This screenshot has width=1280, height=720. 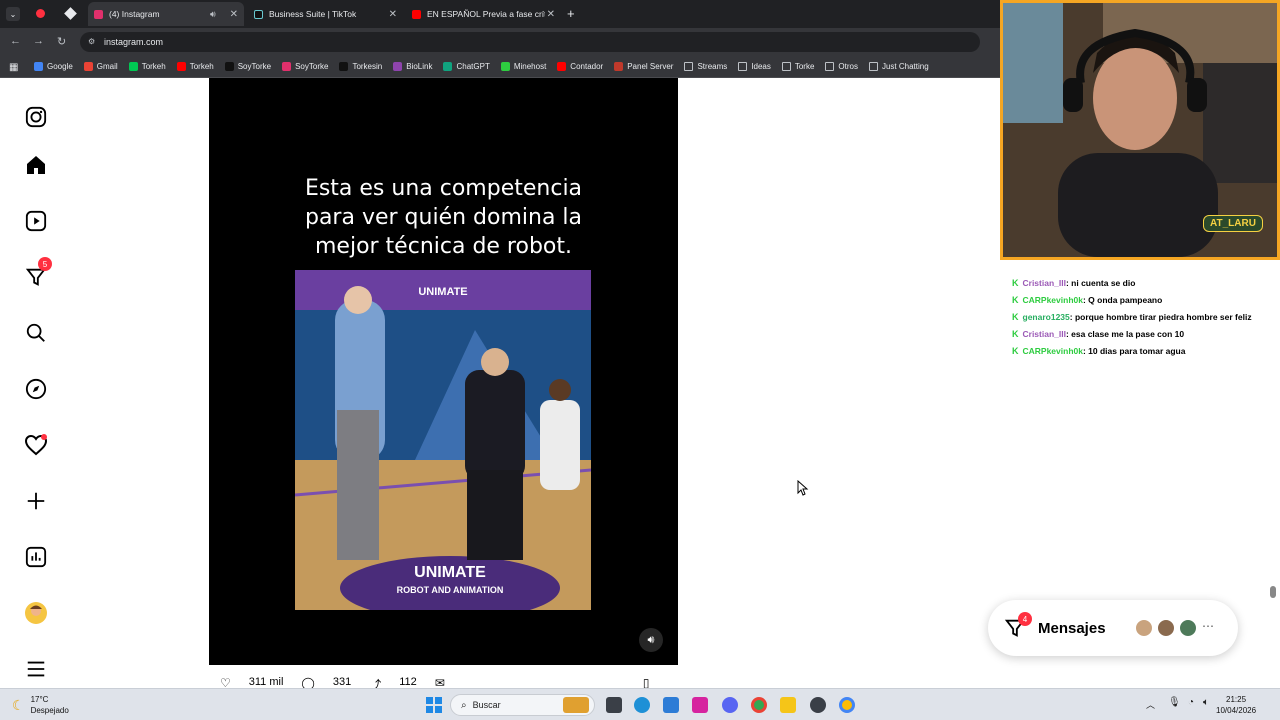 I want to click on bookmark-item: Otros, so click(x=841, y=66).